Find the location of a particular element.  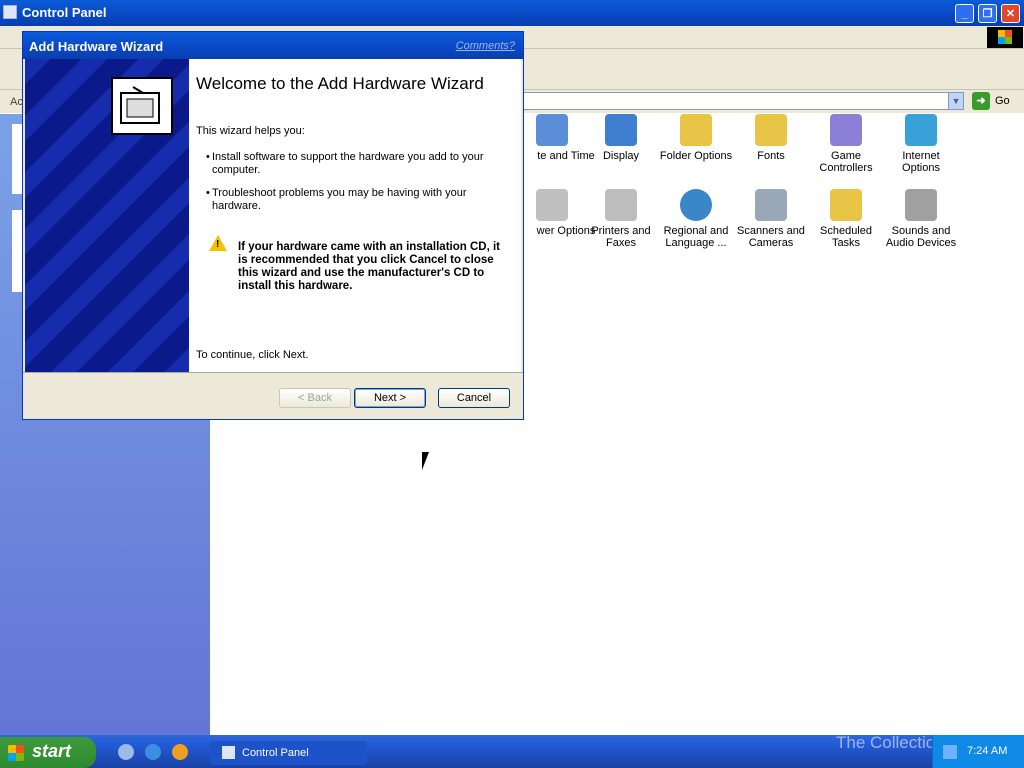

network-icon is located at coordinates (950, 752).